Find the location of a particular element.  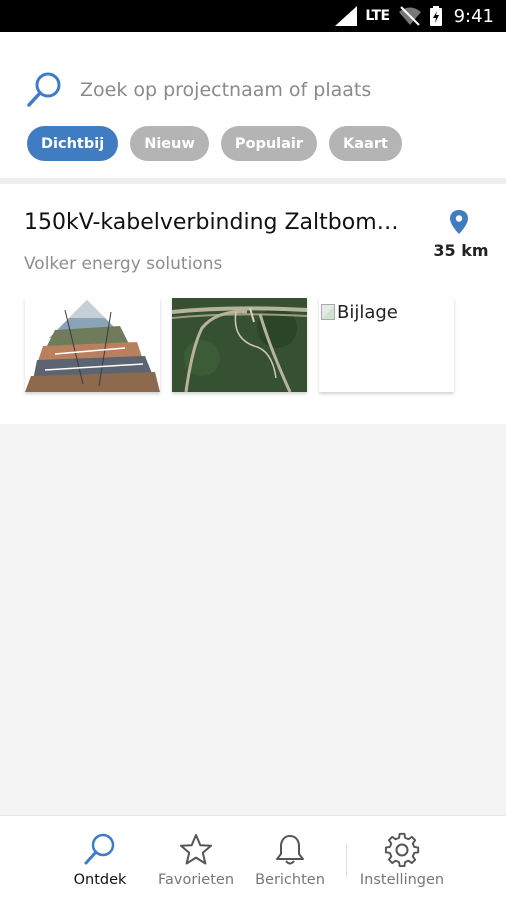

bell-icon is located at coordinates (290, 850).